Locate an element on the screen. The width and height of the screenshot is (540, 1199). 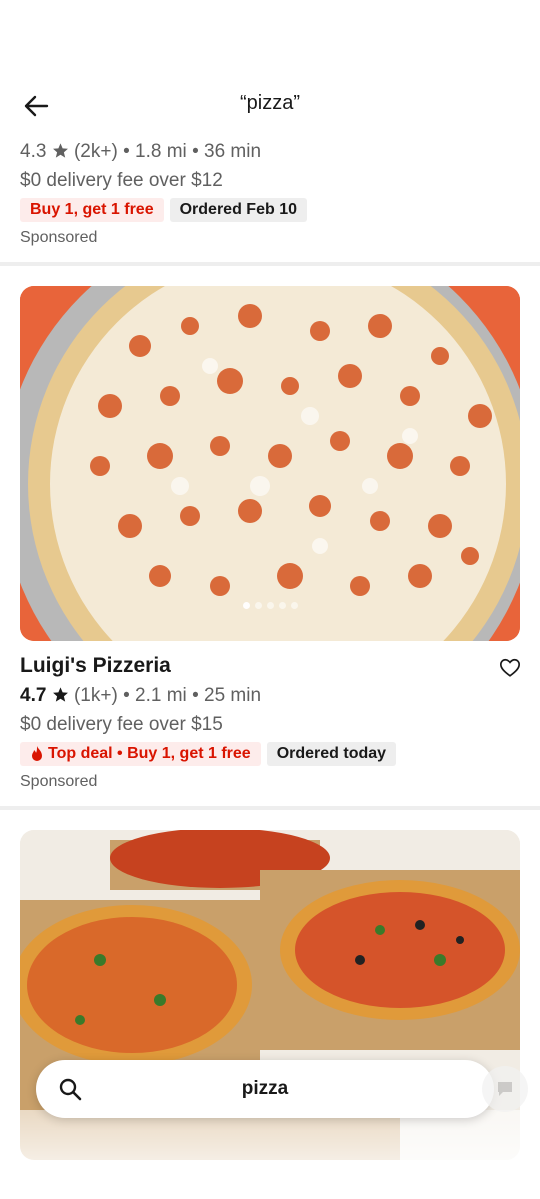
image-carousel-dots is located at coordinates (270, 605).